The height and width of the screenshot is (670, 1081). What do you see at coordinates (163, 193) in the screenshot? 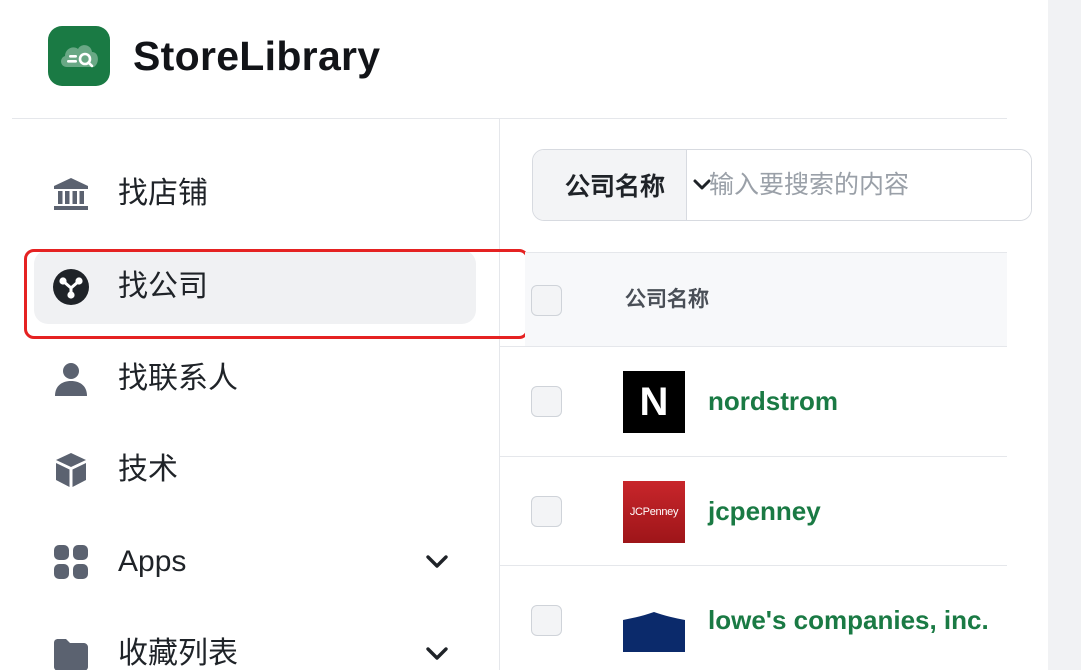
I see `sidebar-item-label: 找店铺` at bounding box center [163, 193].